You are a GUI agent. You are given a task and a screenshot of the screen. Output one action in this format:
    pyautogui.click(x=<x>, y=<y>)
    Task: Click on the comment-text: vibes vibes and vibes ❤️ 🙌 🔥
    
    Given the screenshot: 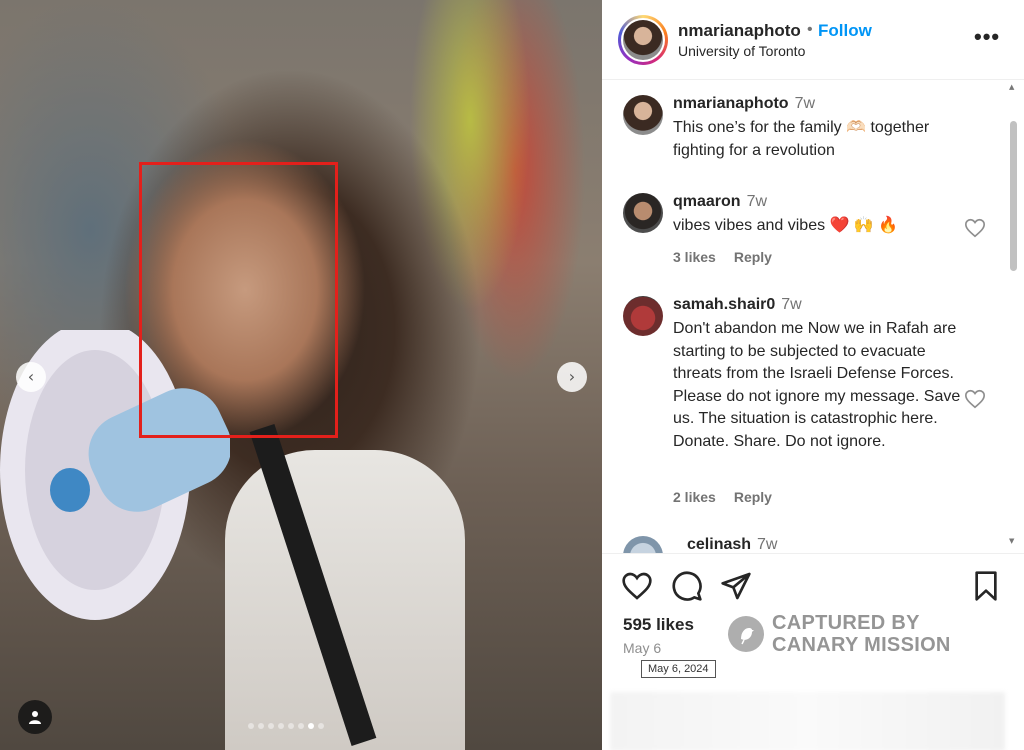 What is the action you would take?
    pyautogui.click(x=786, y=225)
    